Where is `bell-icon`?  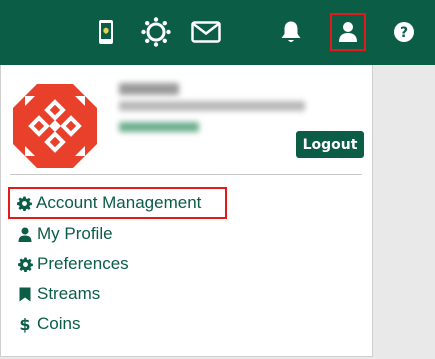
bell-icon is located at coordinates (291, 32).